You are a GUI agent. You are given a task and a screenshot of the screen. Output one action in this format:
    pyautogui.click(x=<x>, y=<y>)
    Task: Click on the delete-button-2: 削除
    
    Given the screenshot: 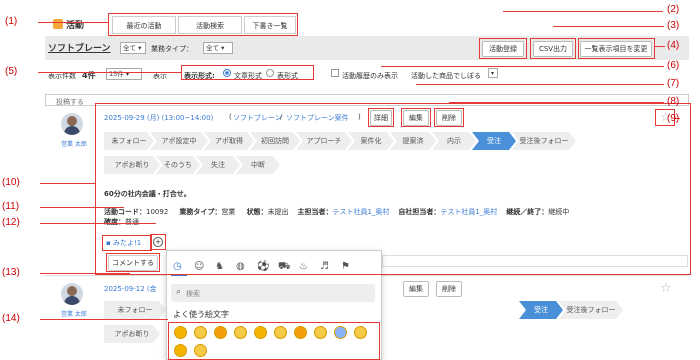 What is the action you would take?
    pyautogui.click(x=449, y=289)
    